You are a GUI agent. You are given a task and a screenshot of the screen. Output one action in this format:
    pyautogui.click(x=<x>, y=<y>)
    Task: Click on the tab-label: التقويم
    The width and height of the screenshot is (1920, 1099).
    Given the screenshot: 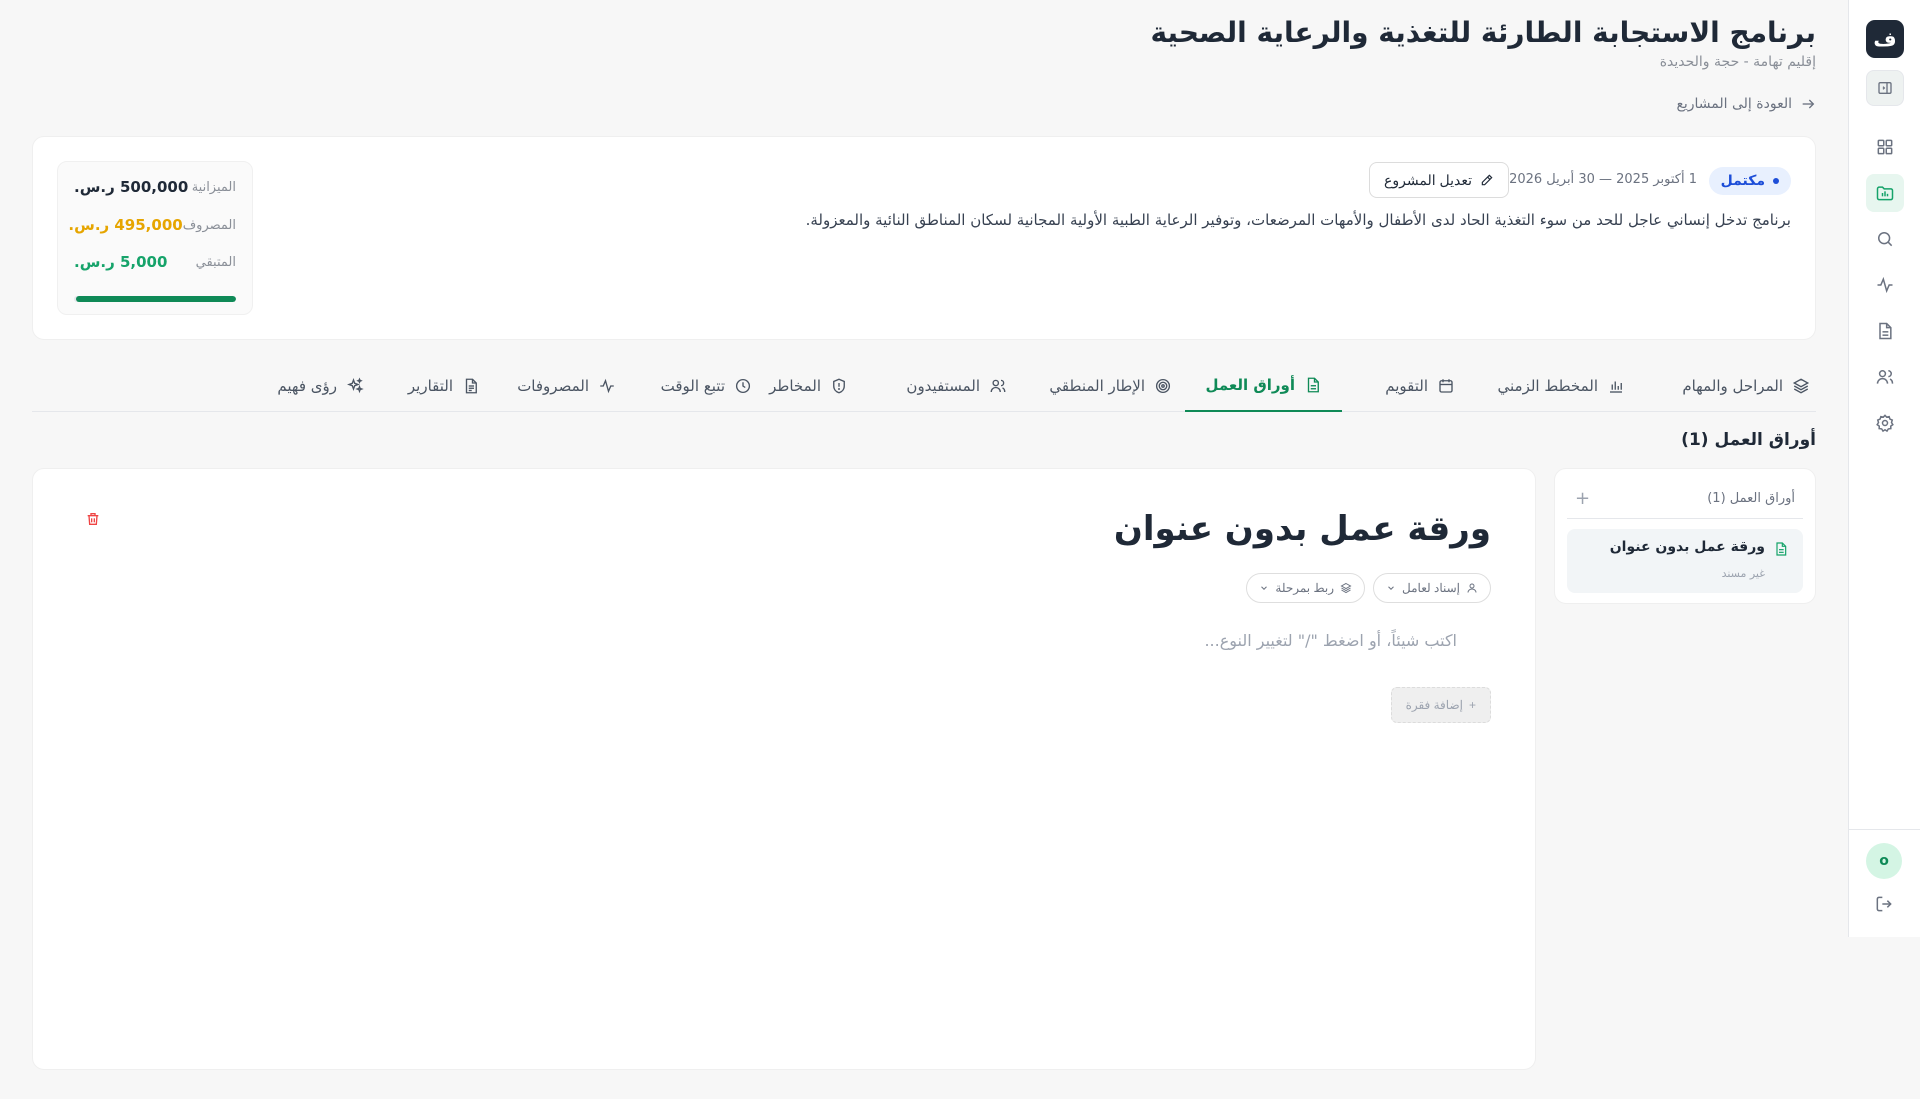 What is the action you would take?
    pyautogui.click(x=1406, y=386)
    